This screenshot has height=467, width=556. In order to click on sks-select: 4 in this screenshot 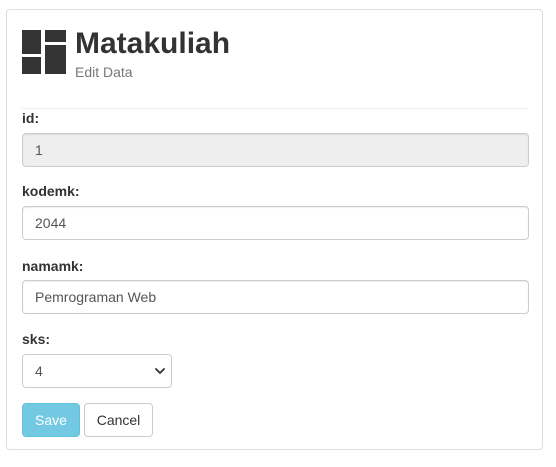, I will do `click(97, 371)`.